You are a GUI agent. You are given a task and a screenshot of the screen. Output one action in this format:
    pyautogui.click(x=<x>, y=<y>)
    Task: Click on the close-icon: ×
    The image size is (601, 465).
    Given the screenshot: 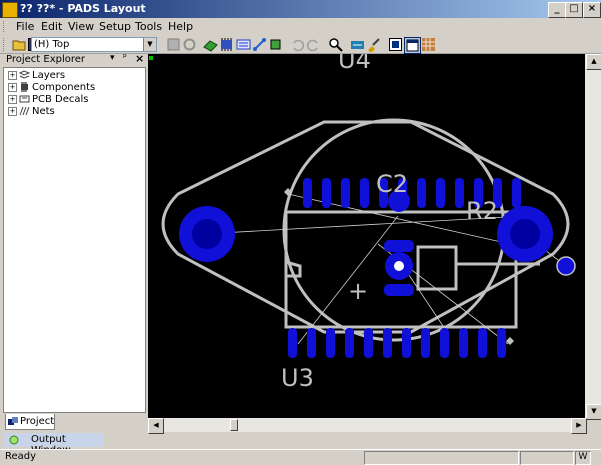 What is the action you would take?
    pyautogui.click(x=139, y=58)
    